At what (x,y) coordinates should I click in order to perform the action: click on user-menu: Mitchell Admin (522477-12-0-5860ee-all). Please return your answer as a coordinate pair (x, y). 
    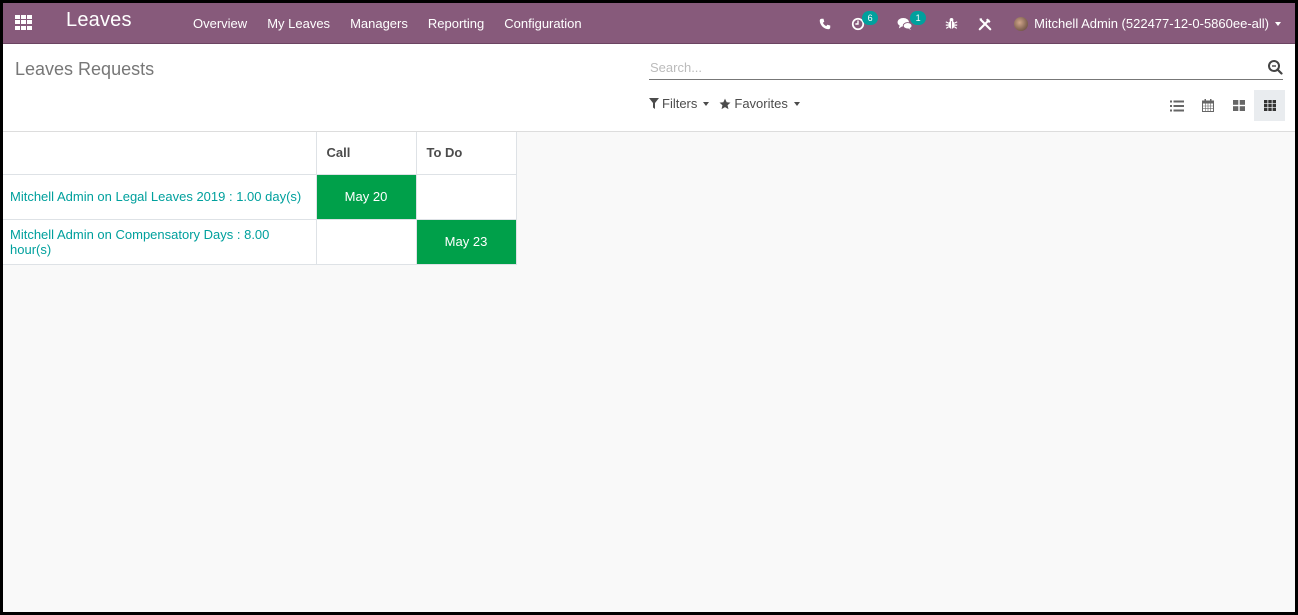
    Looking at the image, I should click on (1143, 23).